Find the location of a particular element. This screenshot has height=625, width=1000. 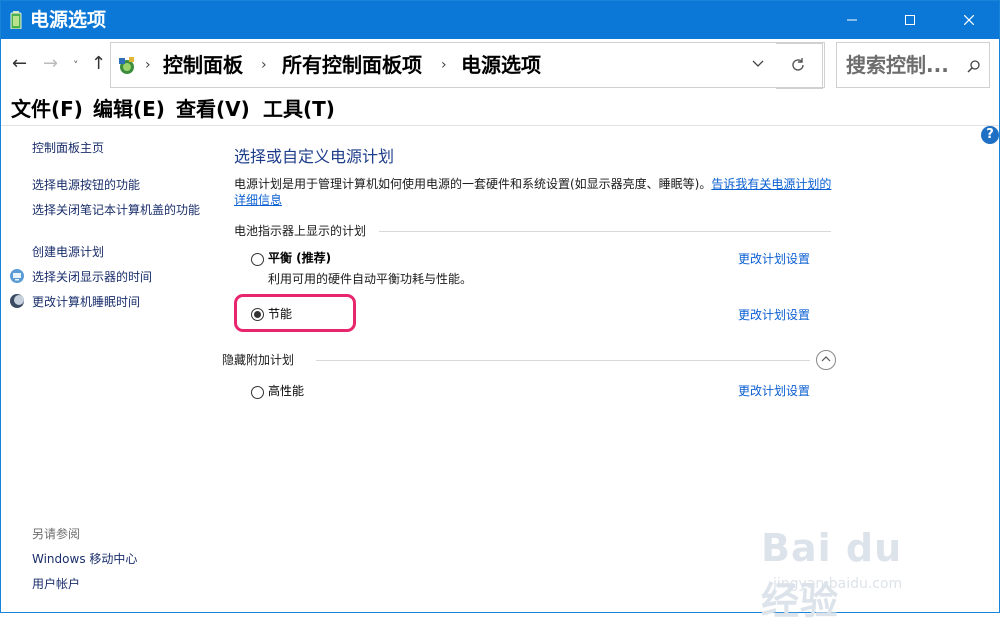

lid-close-function-link: 选择关闭笔记本计算机盖的功能 is located at coordinates (117, 210).